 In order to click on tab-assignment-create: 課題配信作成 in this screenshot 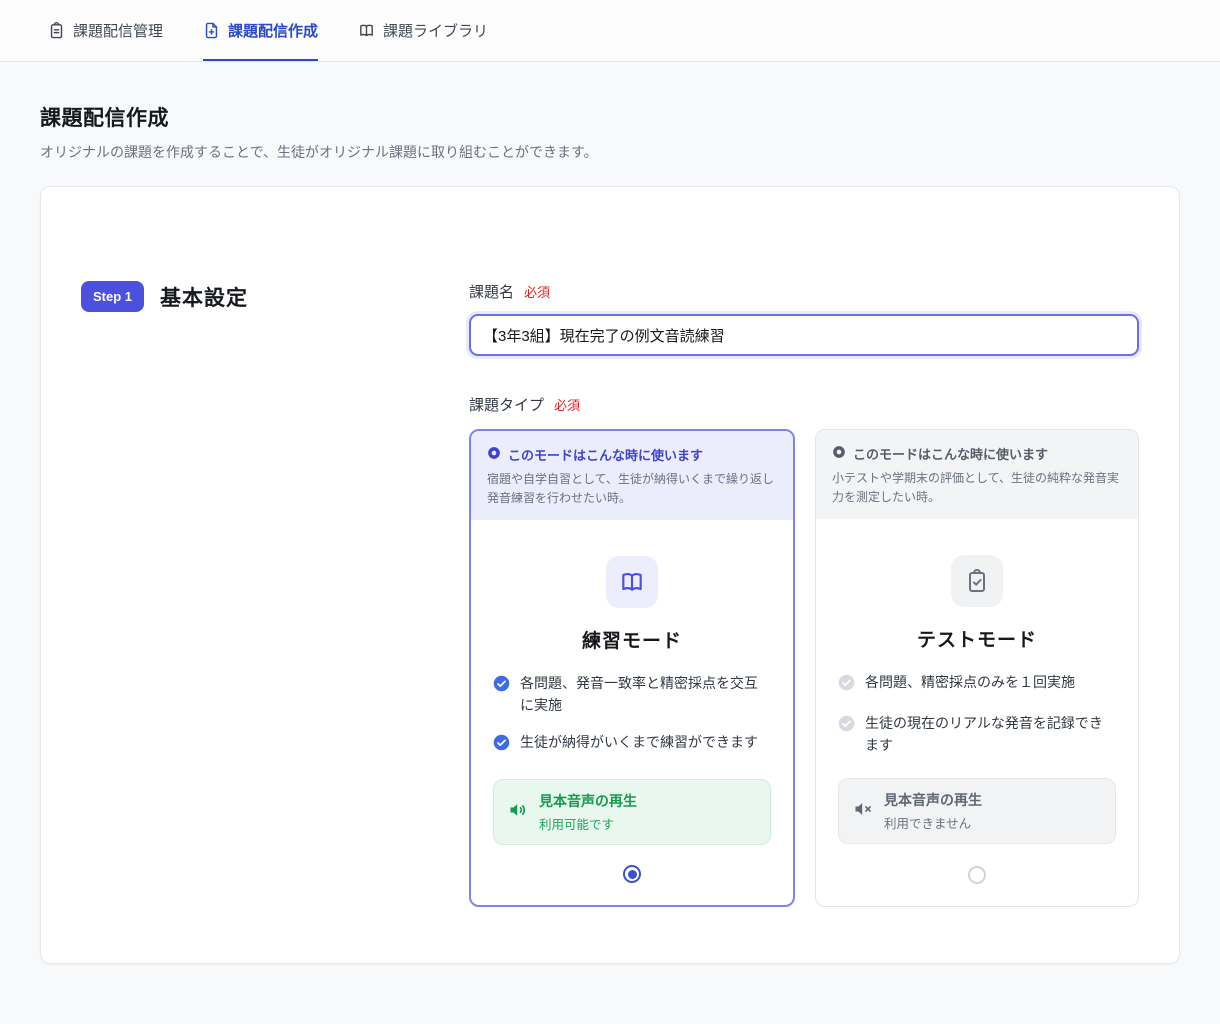, I will do `click(261, 30)`.